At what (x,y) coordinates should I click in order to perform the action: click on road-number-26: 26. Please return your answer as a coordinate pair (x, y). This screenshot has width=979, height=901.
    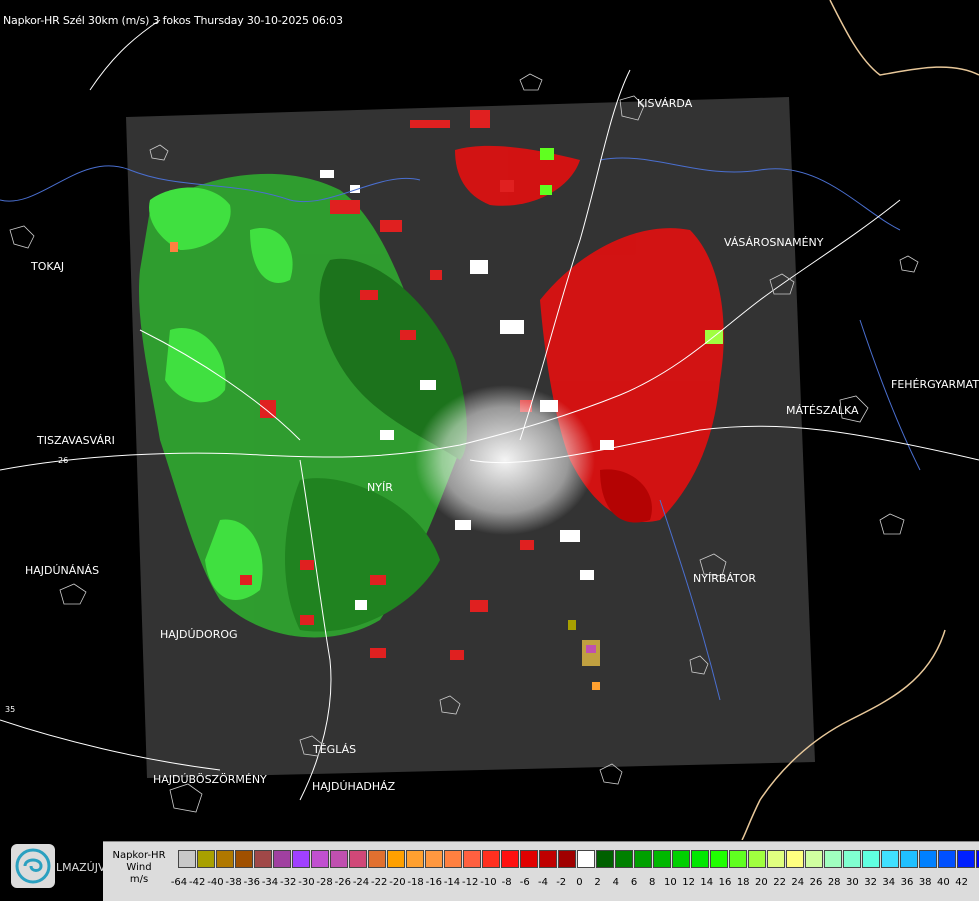
    Looking at the image, I should click on (63, 460).